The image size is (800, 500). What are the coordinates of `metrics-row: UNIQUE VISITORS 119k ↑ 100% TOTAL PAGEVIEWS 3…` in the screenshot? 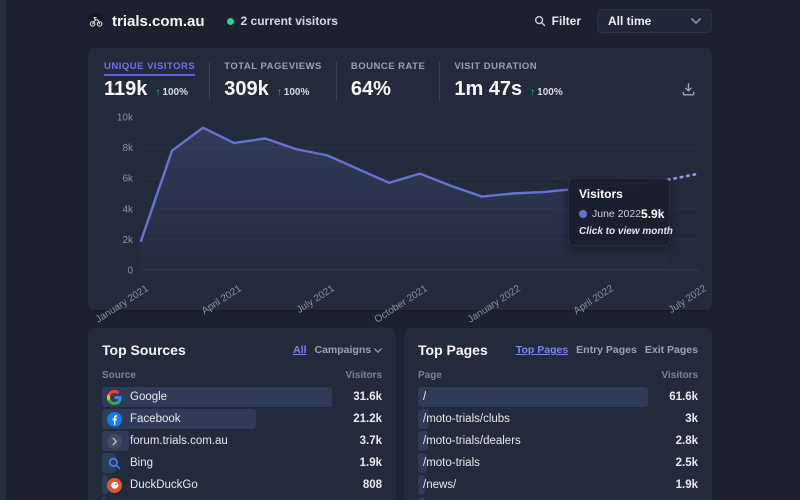 It's located at (400, 75).